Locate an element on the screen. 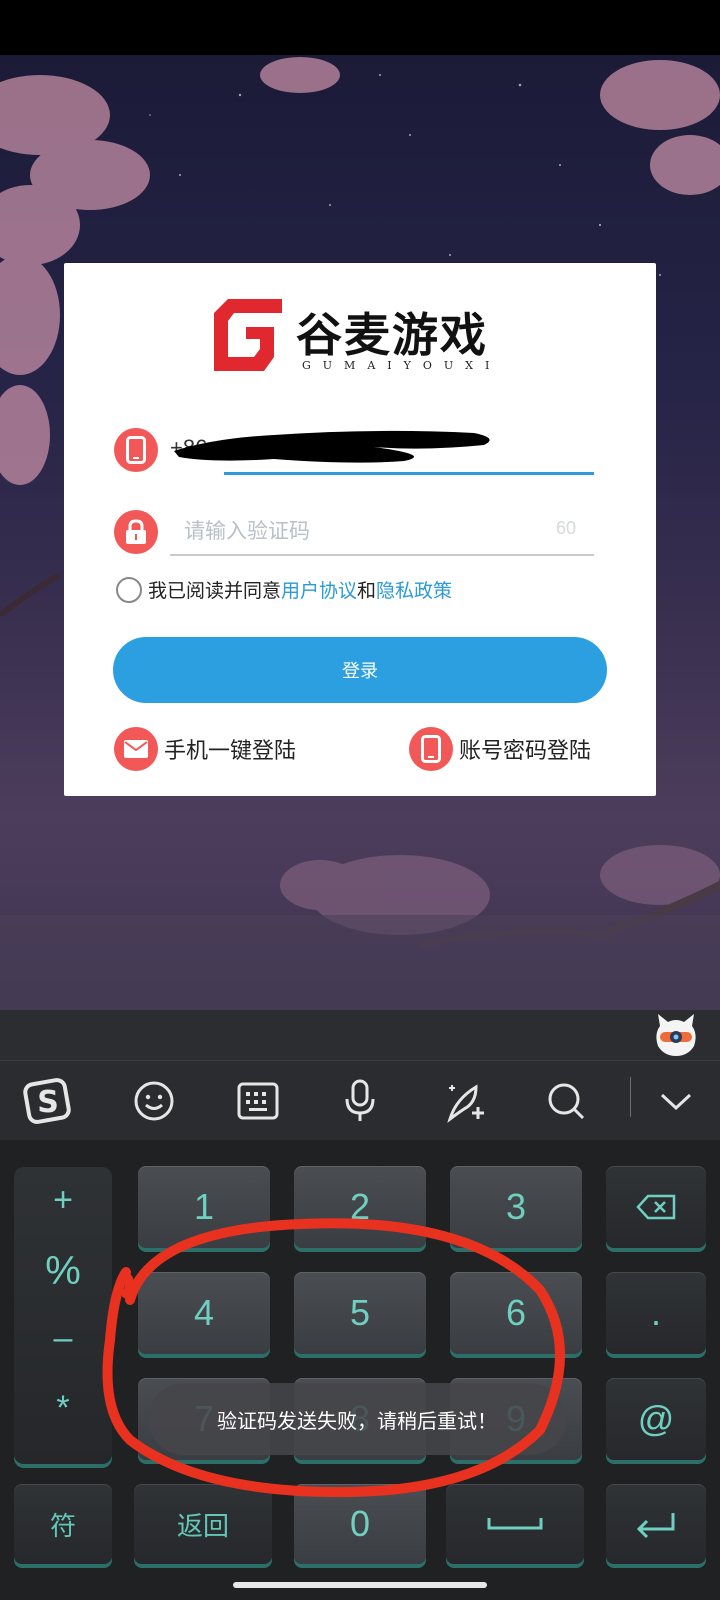  agreement-and: 和 is located at coordinates (367, 591).